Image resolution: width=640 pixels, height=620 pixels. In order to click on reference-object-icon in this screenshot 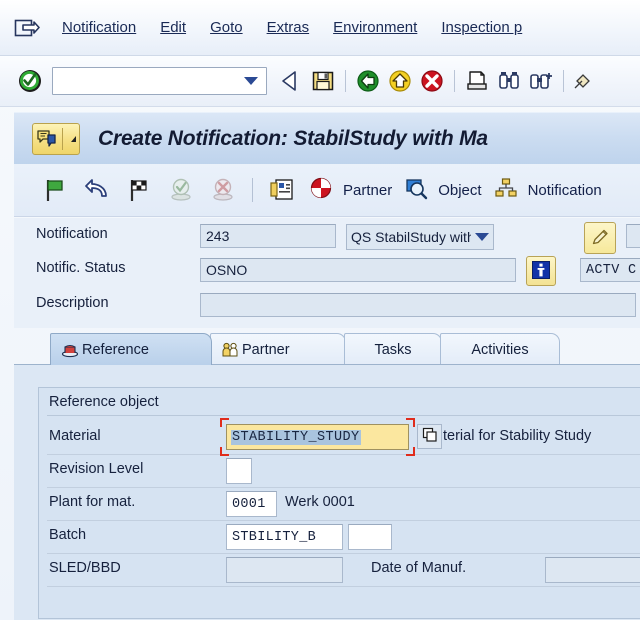, I will do `click(70, 350)`.